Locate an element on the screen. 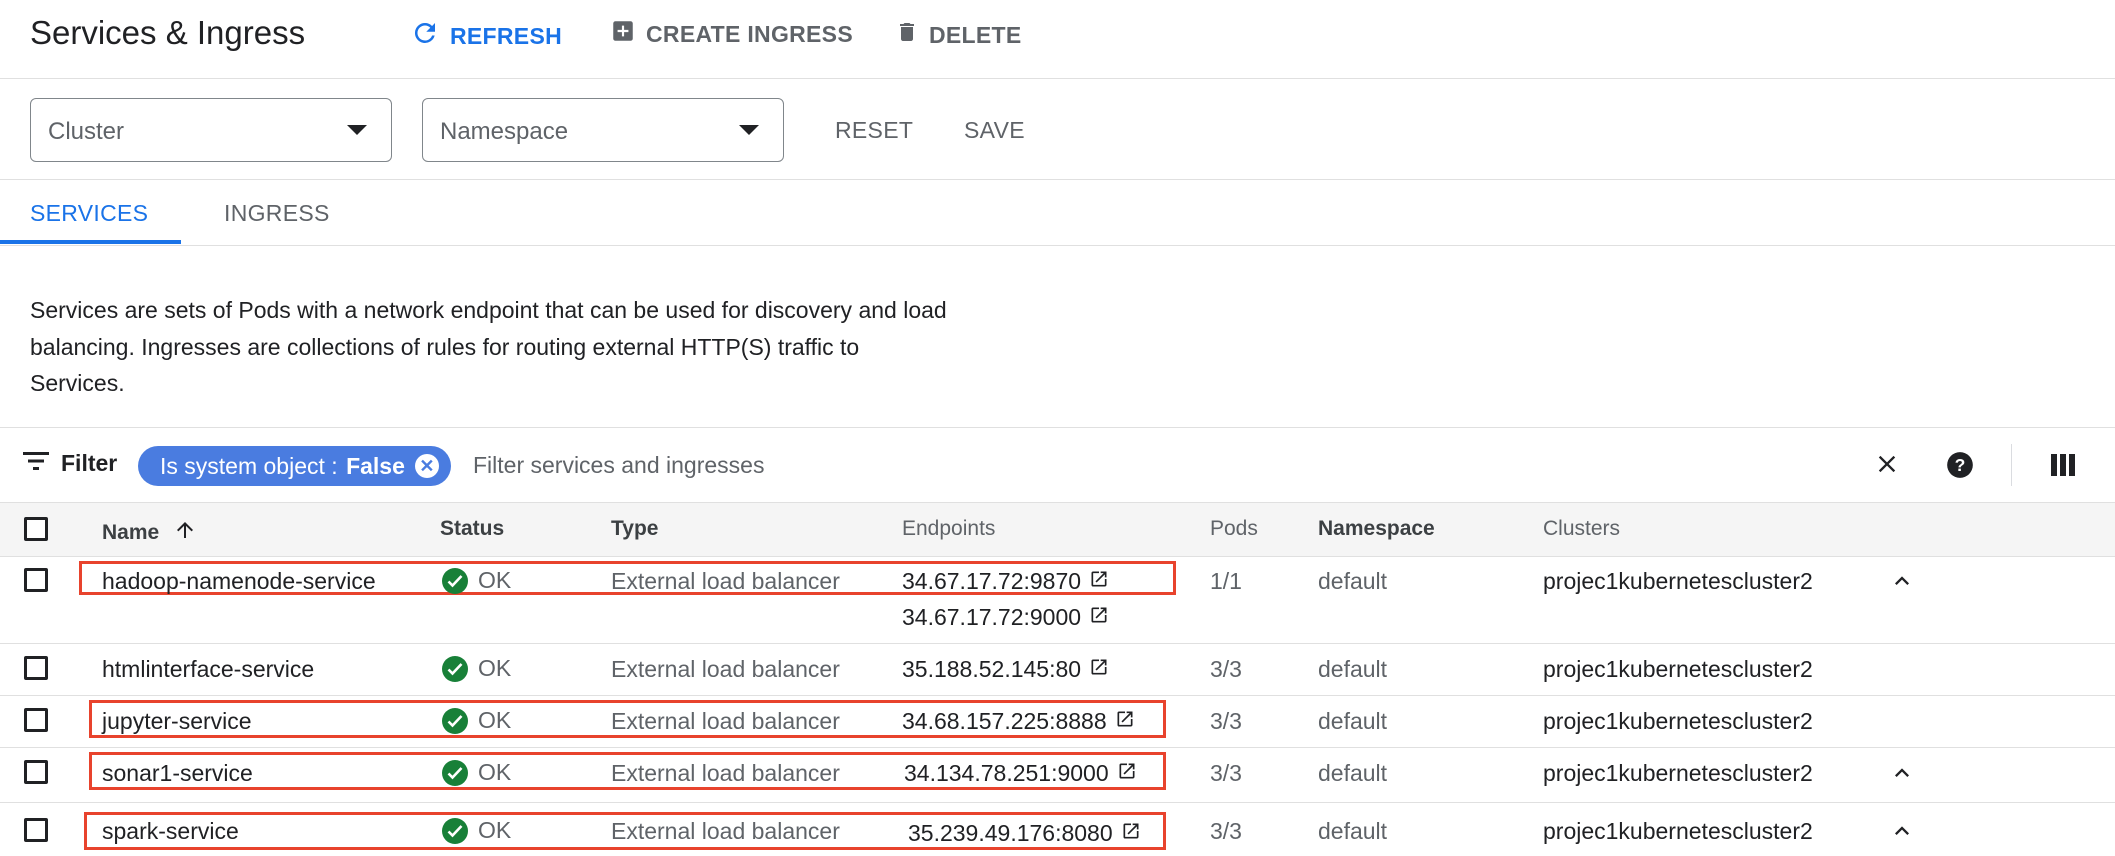 The width and height of the screenshot is (2115, 856). toolbar-divider is located at coordinates (2011, 465).